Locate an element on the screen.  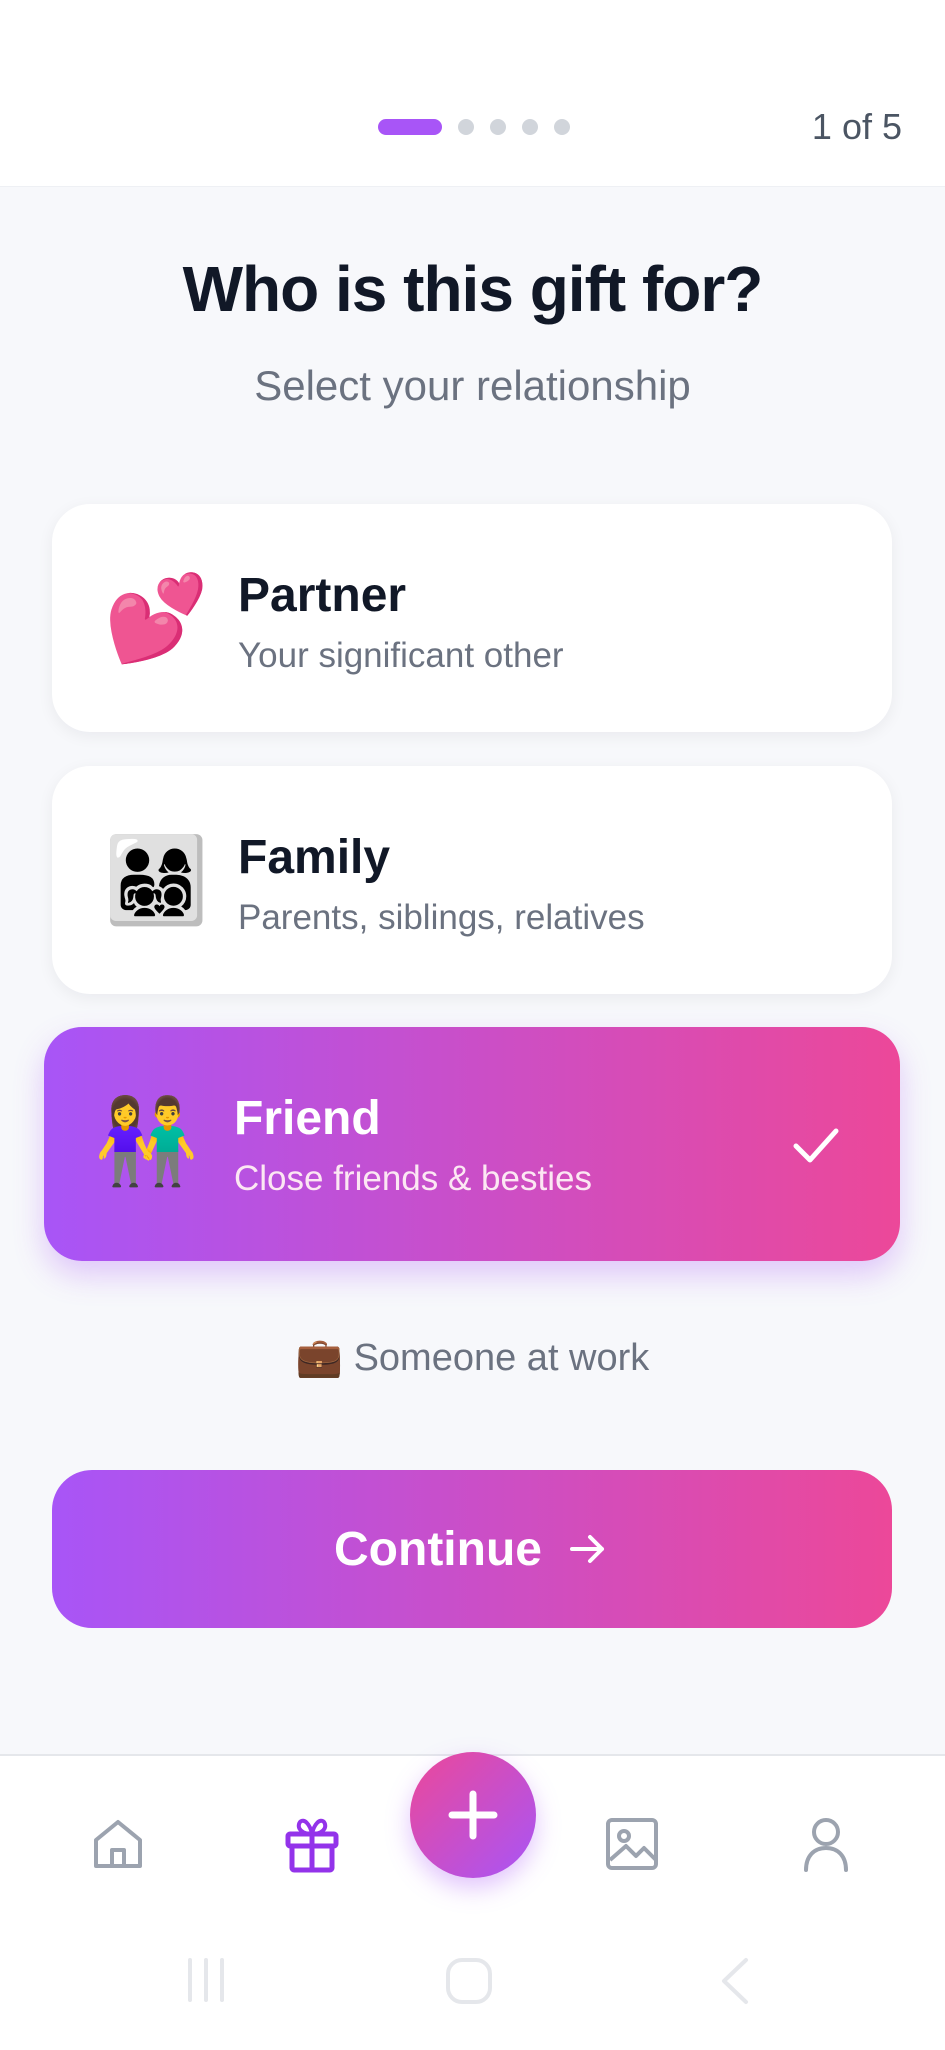
progress-dots is located at coordinates (474, 127).